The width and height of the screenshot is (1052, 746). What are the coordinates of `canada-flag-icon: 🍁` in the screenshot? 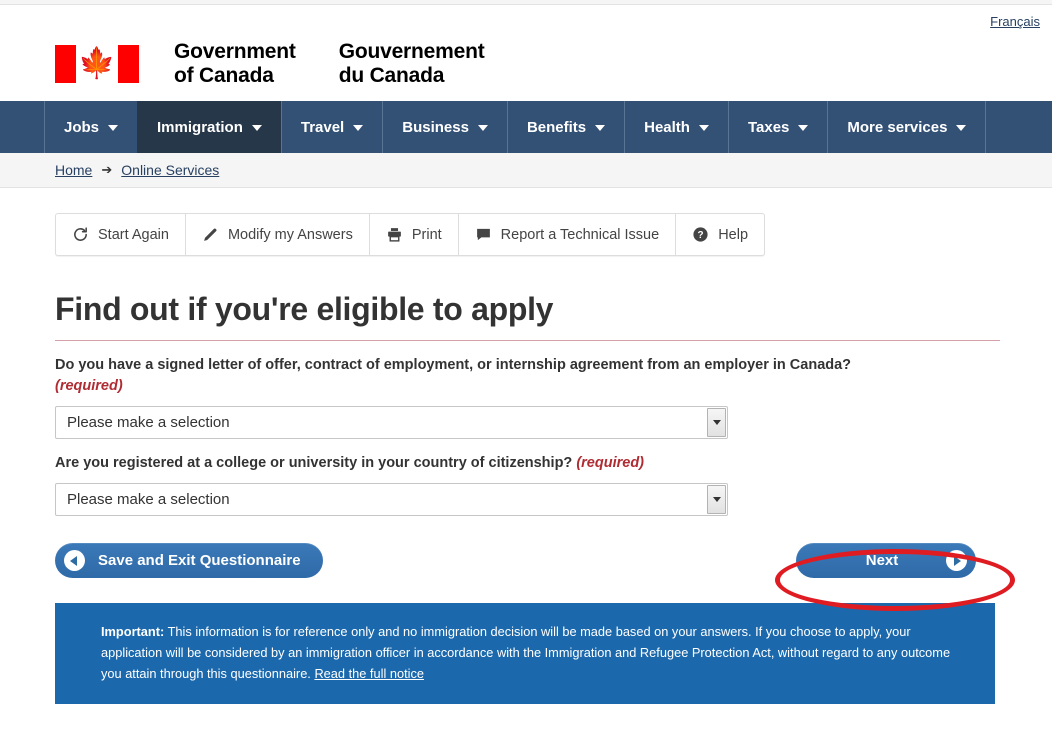 It's located at (97, 64).